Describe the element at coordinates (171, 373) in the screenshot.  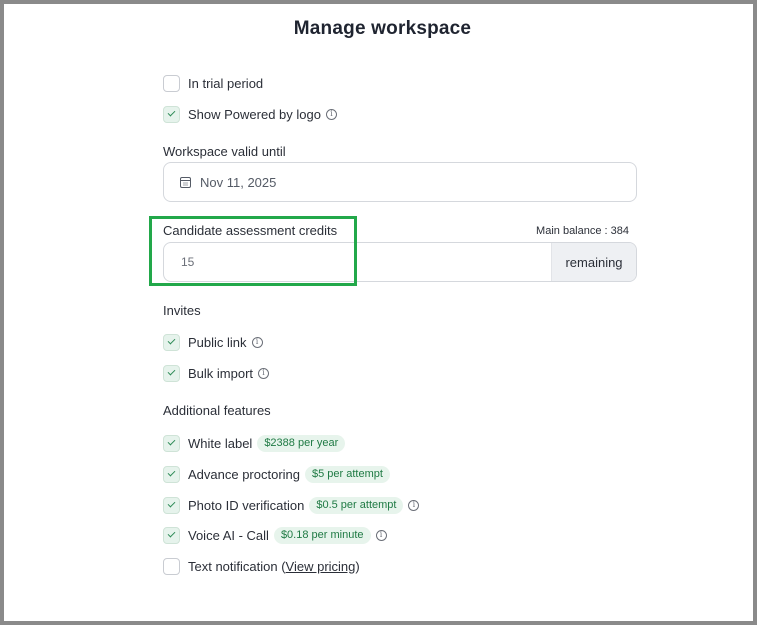
I see `bulk-import-checkbox` at that location.